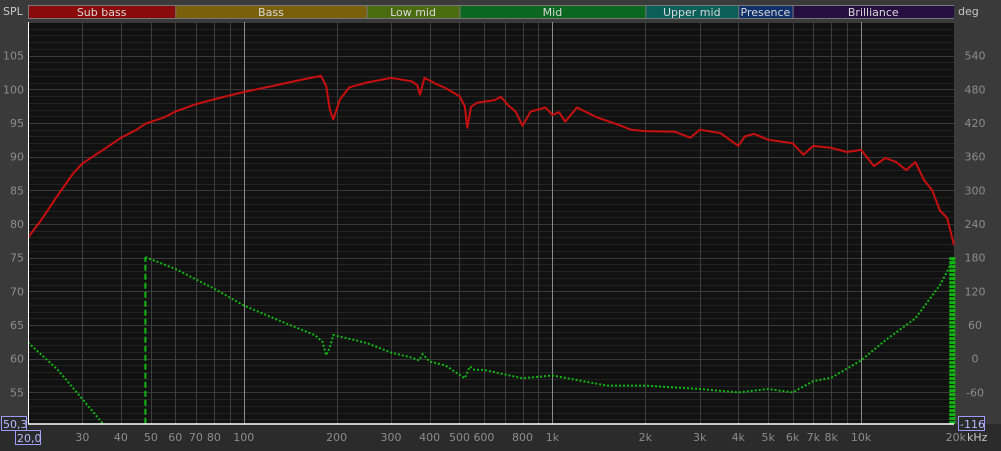 This screenshot has width=1001, height=451. What do you see at coordinates (336, 437) in the screenshot?
I see `x-tick-label: 200` at bounding box center [336, 437].